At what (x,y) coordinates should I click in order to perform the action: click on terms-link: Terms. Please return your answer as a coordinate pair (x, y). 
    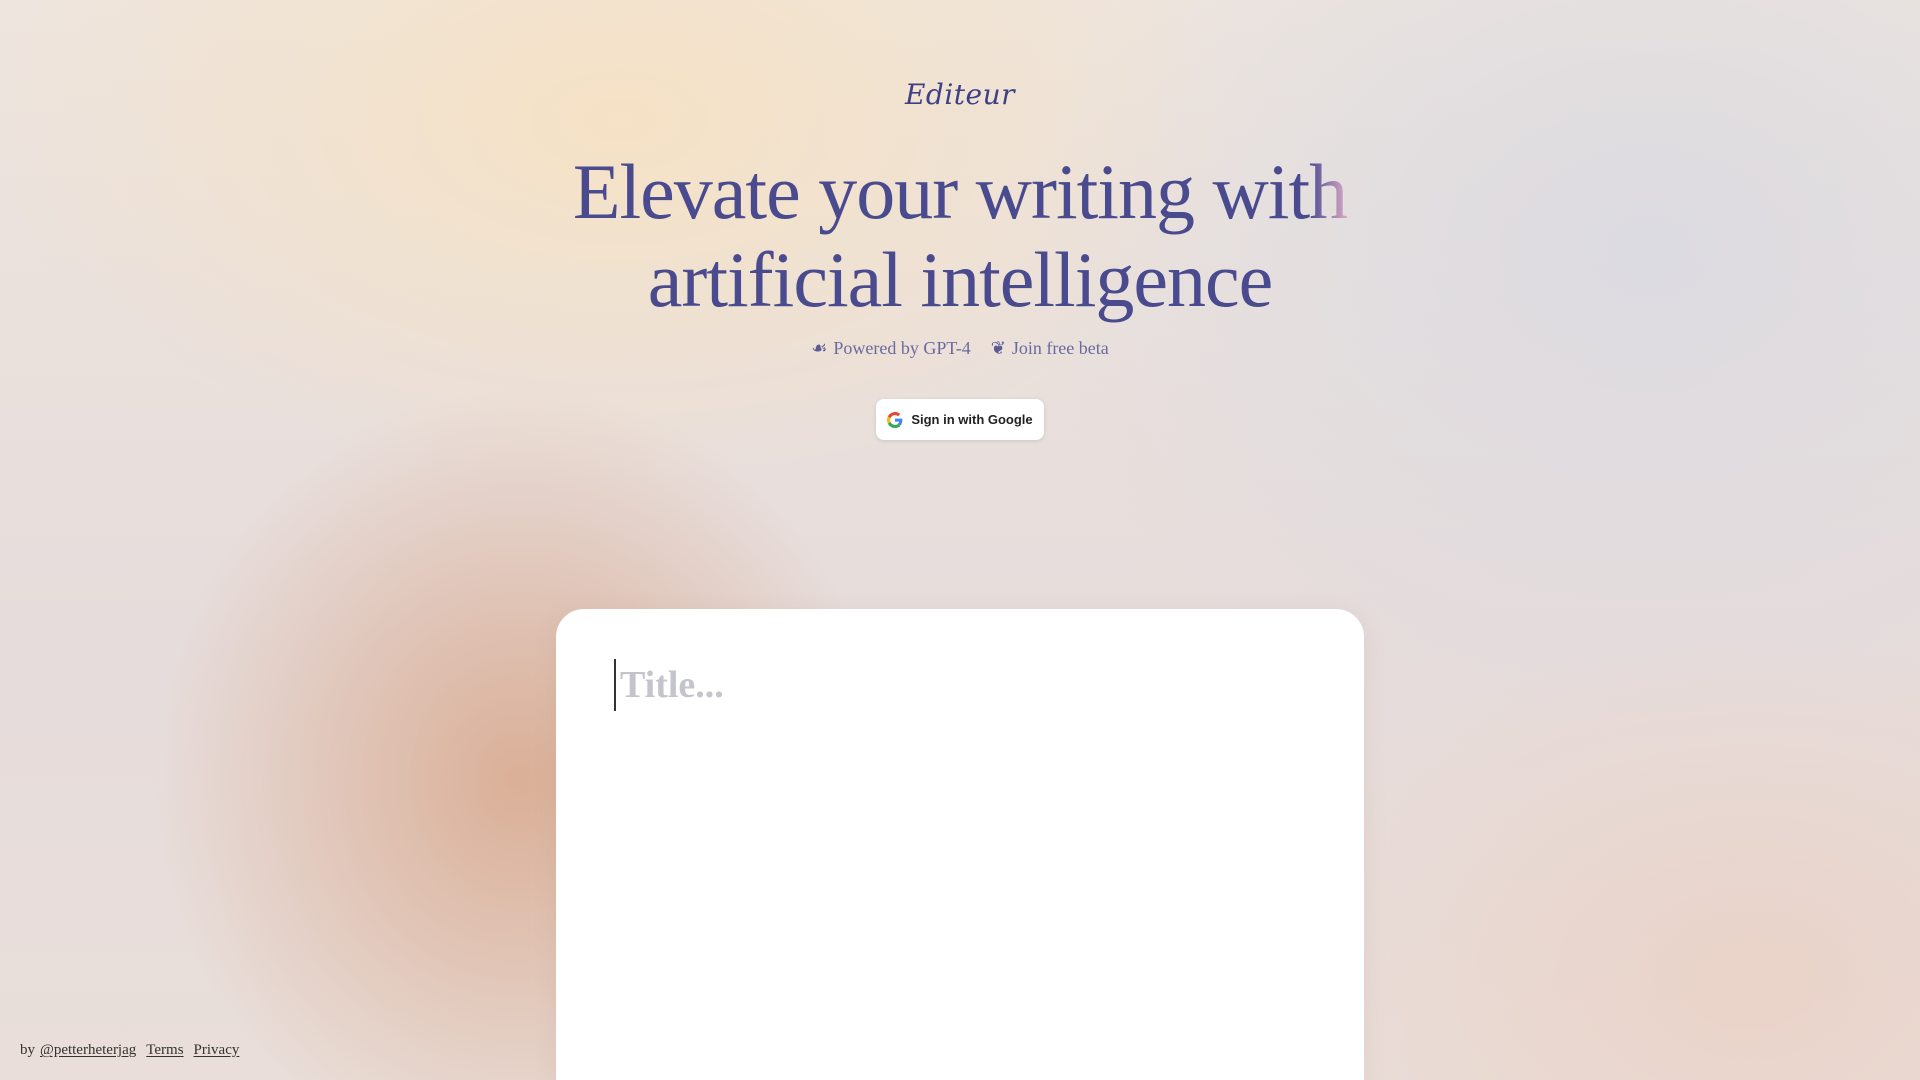
    Looking at the image, I should click on (164, 1050).